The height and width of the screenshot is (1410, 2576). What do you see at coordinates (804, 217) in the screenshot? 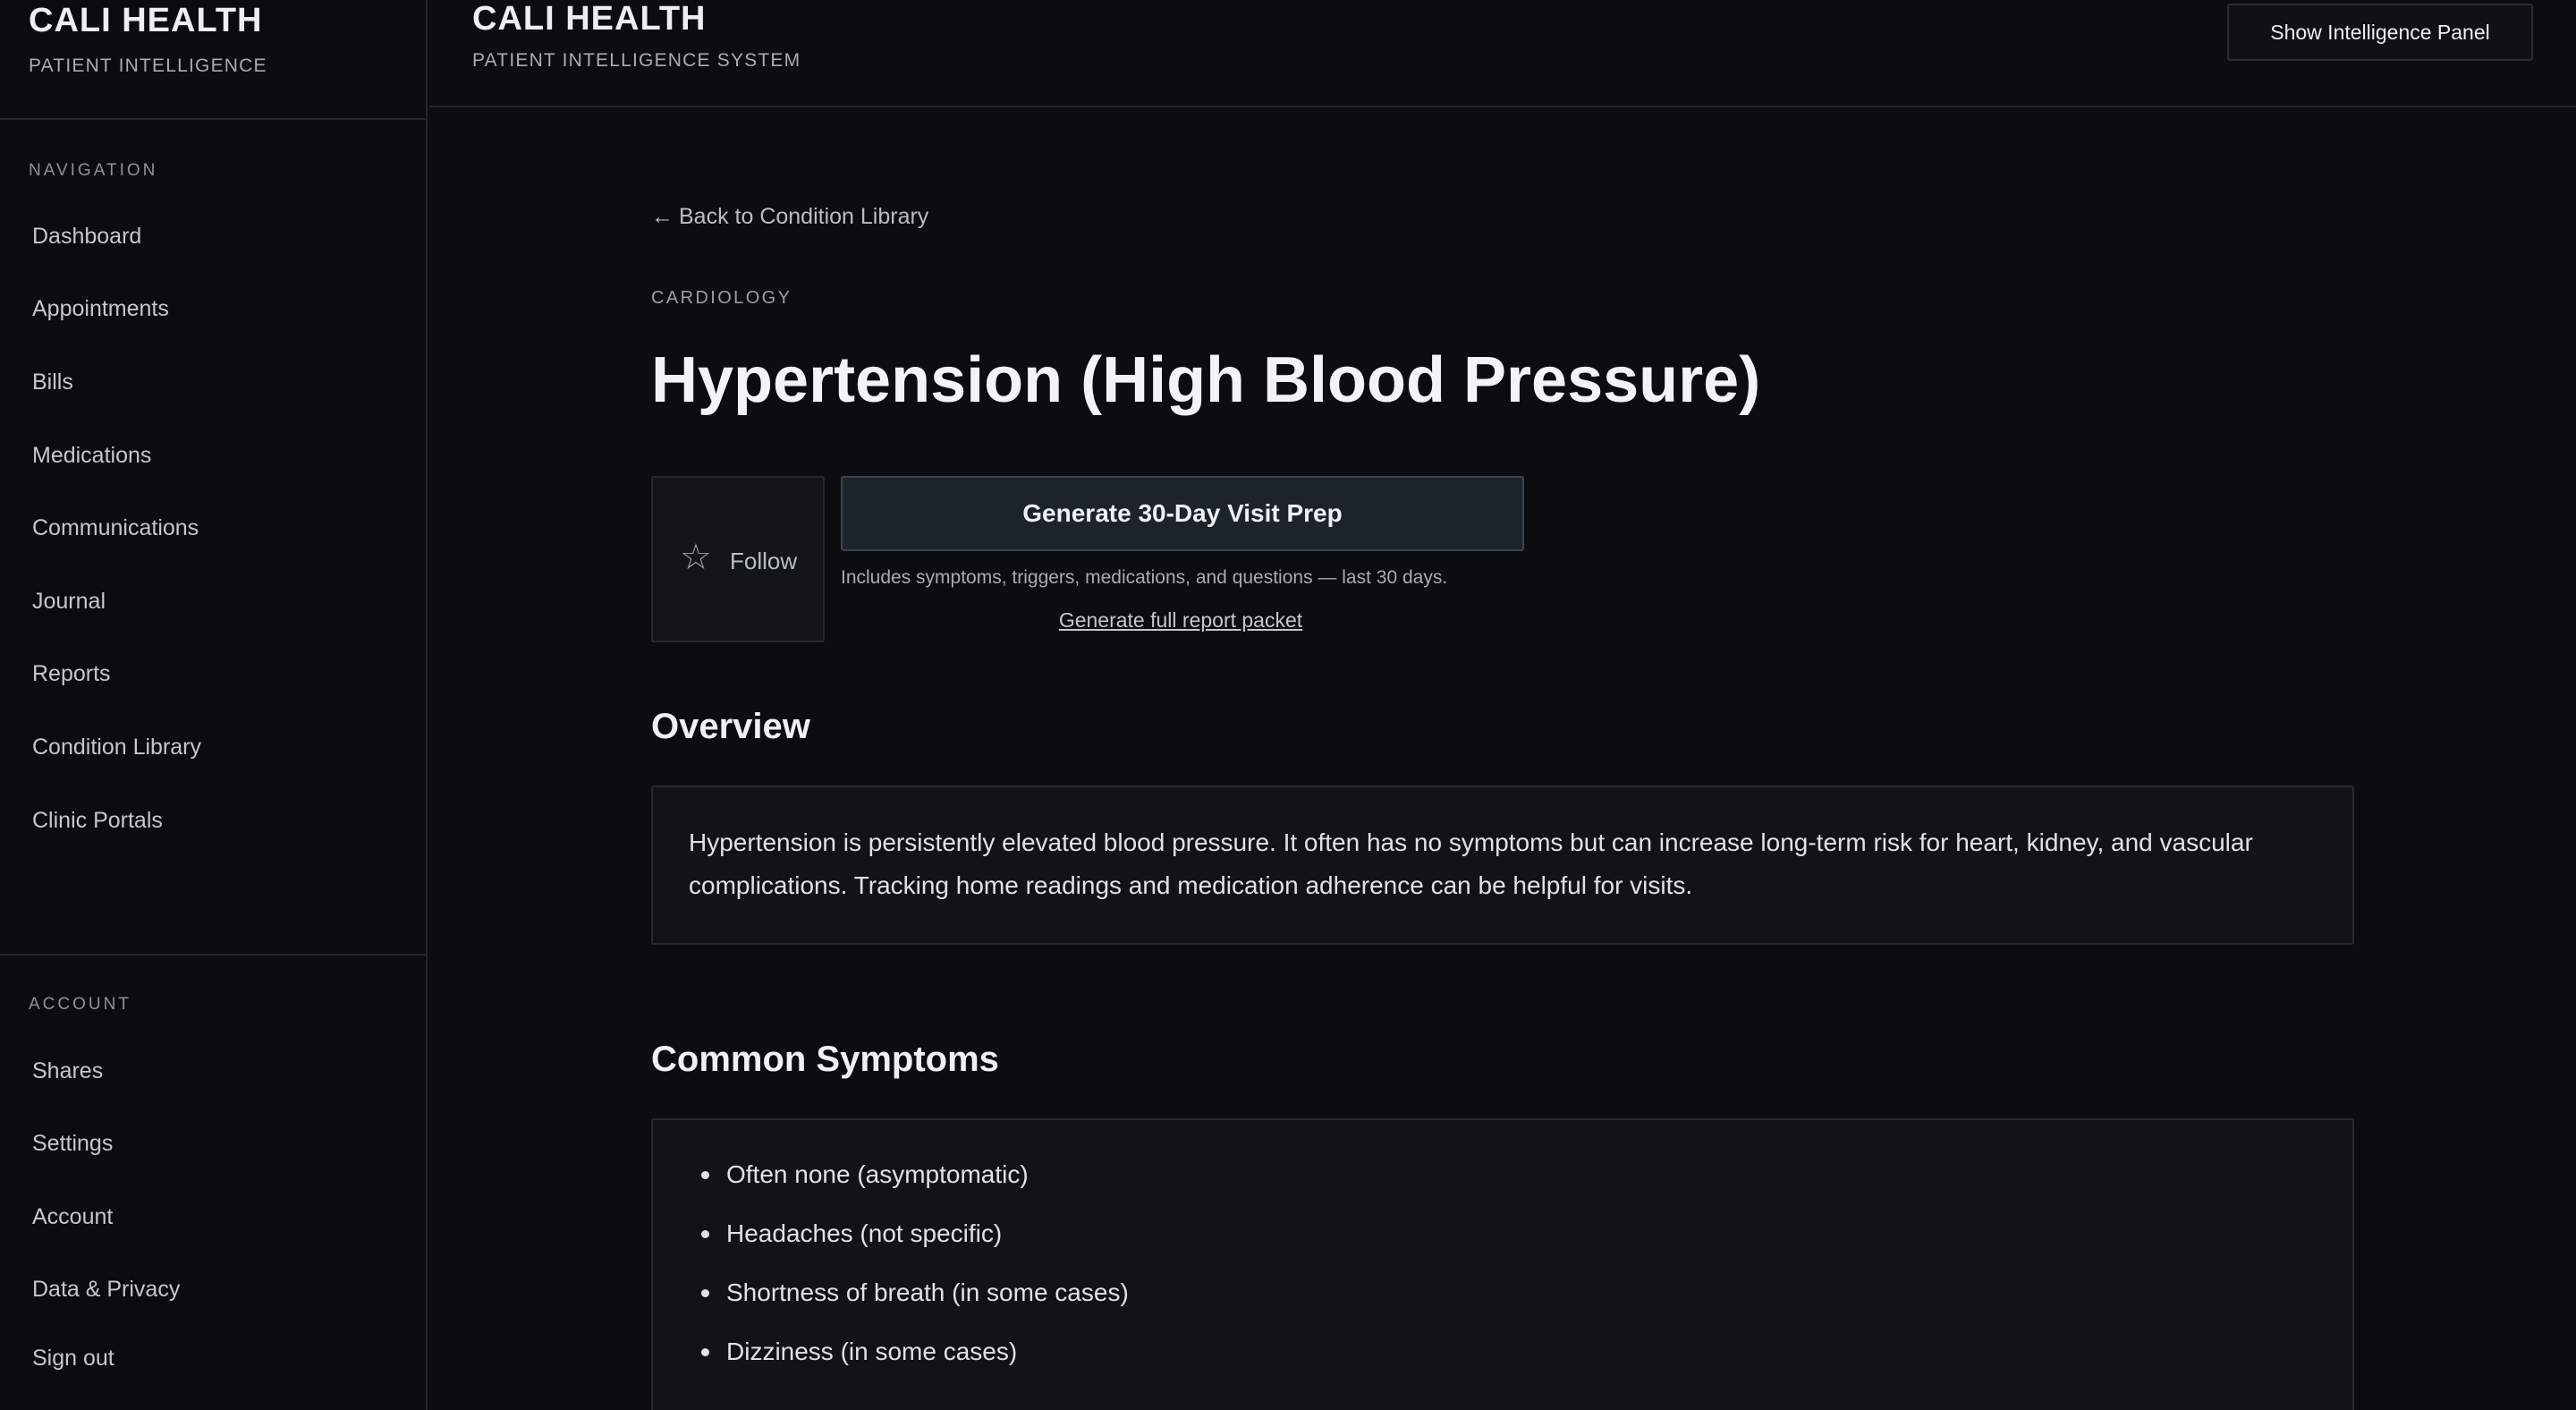
I see `back-link-label: Back to Condition Library` at bounding box center [804, 217].